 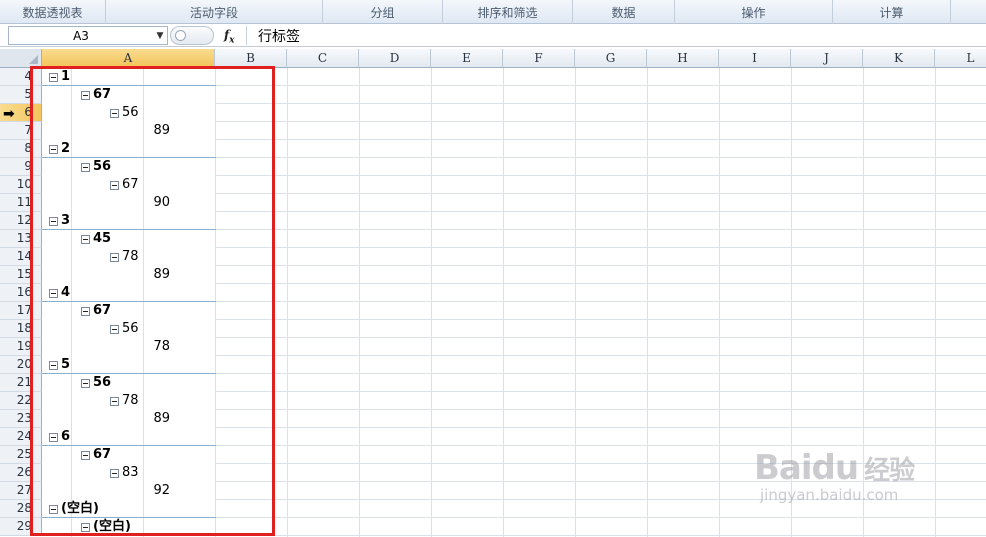 I want to click on formula-bar: A3 ▼ fx 行标签, so click(x=493, y=35).